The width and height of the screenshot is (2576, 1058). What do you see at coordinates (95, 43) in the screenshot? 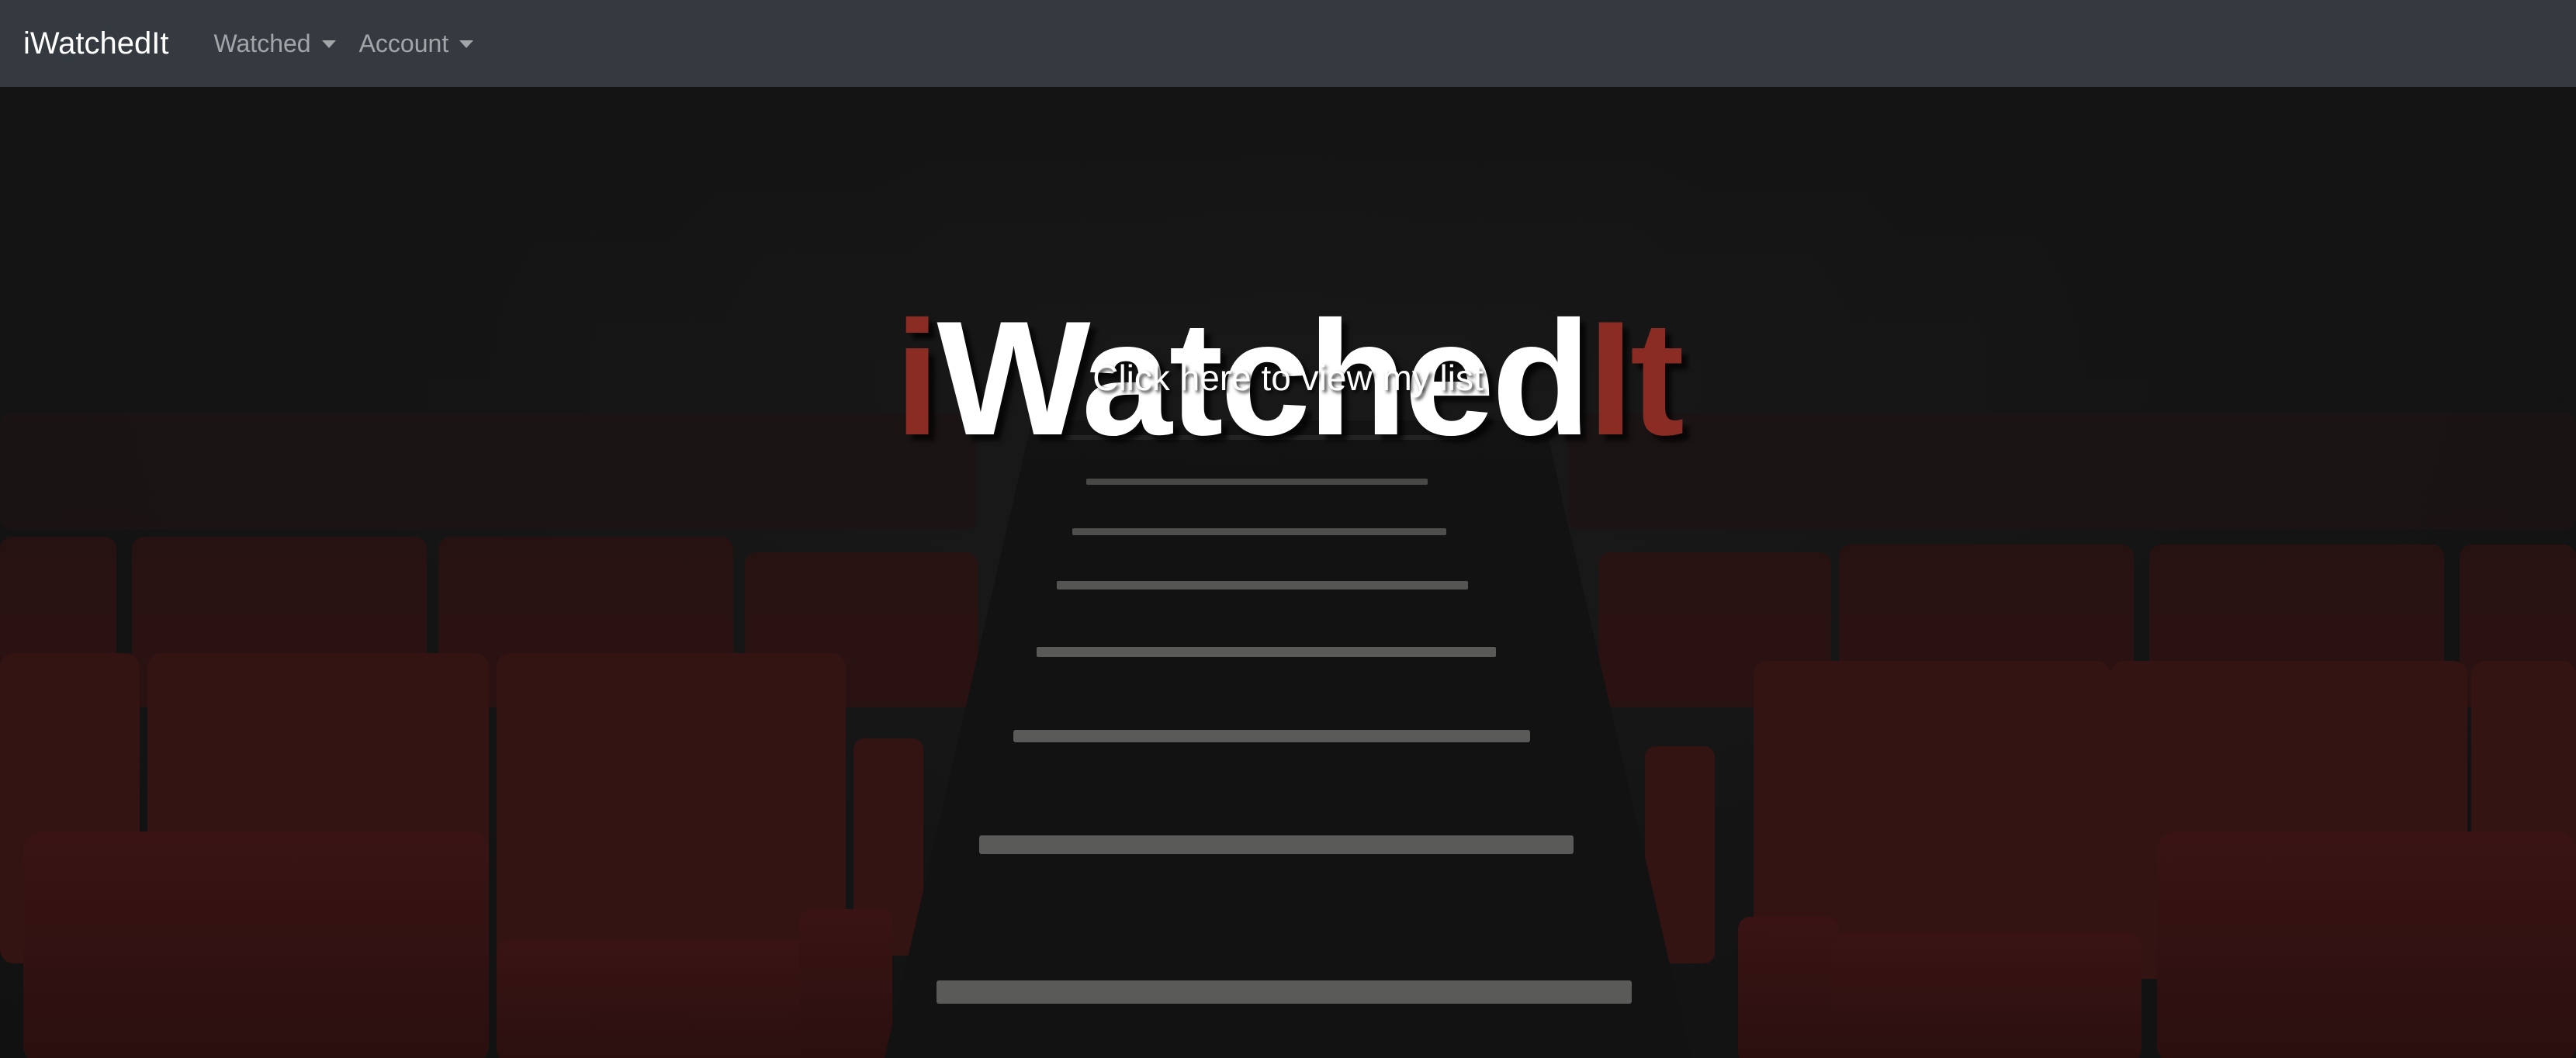
I see `navbar-brand: iWatchedIt` at bounding box center [95, 43].